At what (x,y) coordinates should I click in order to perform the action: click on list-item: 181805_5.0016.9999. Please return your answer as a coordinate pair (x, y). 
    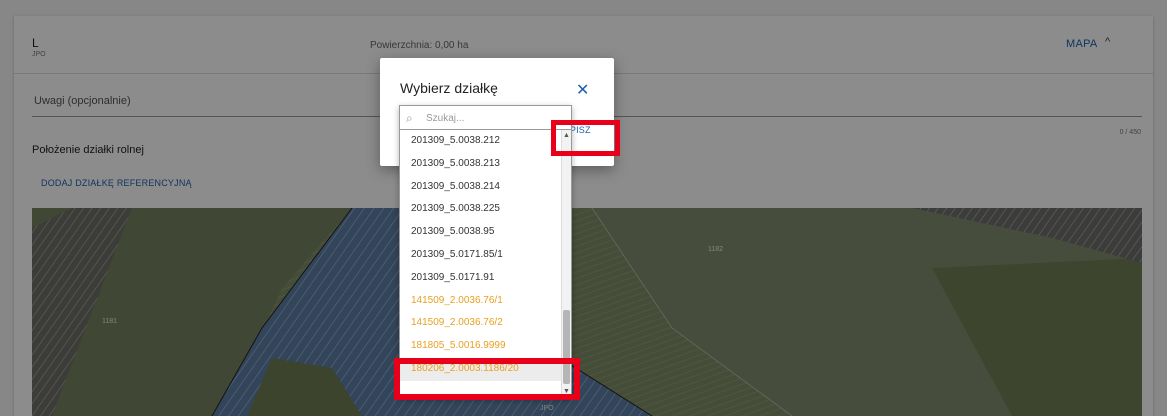
    Looking at the image, I should click on (481, 346).